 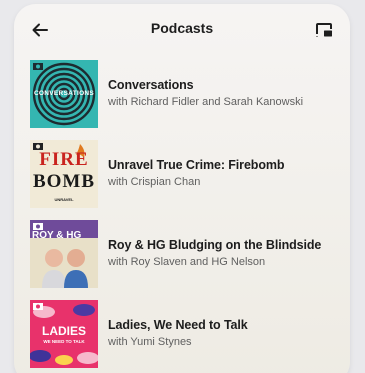 I want to click on cast-icon, so click(x=324, y=30).